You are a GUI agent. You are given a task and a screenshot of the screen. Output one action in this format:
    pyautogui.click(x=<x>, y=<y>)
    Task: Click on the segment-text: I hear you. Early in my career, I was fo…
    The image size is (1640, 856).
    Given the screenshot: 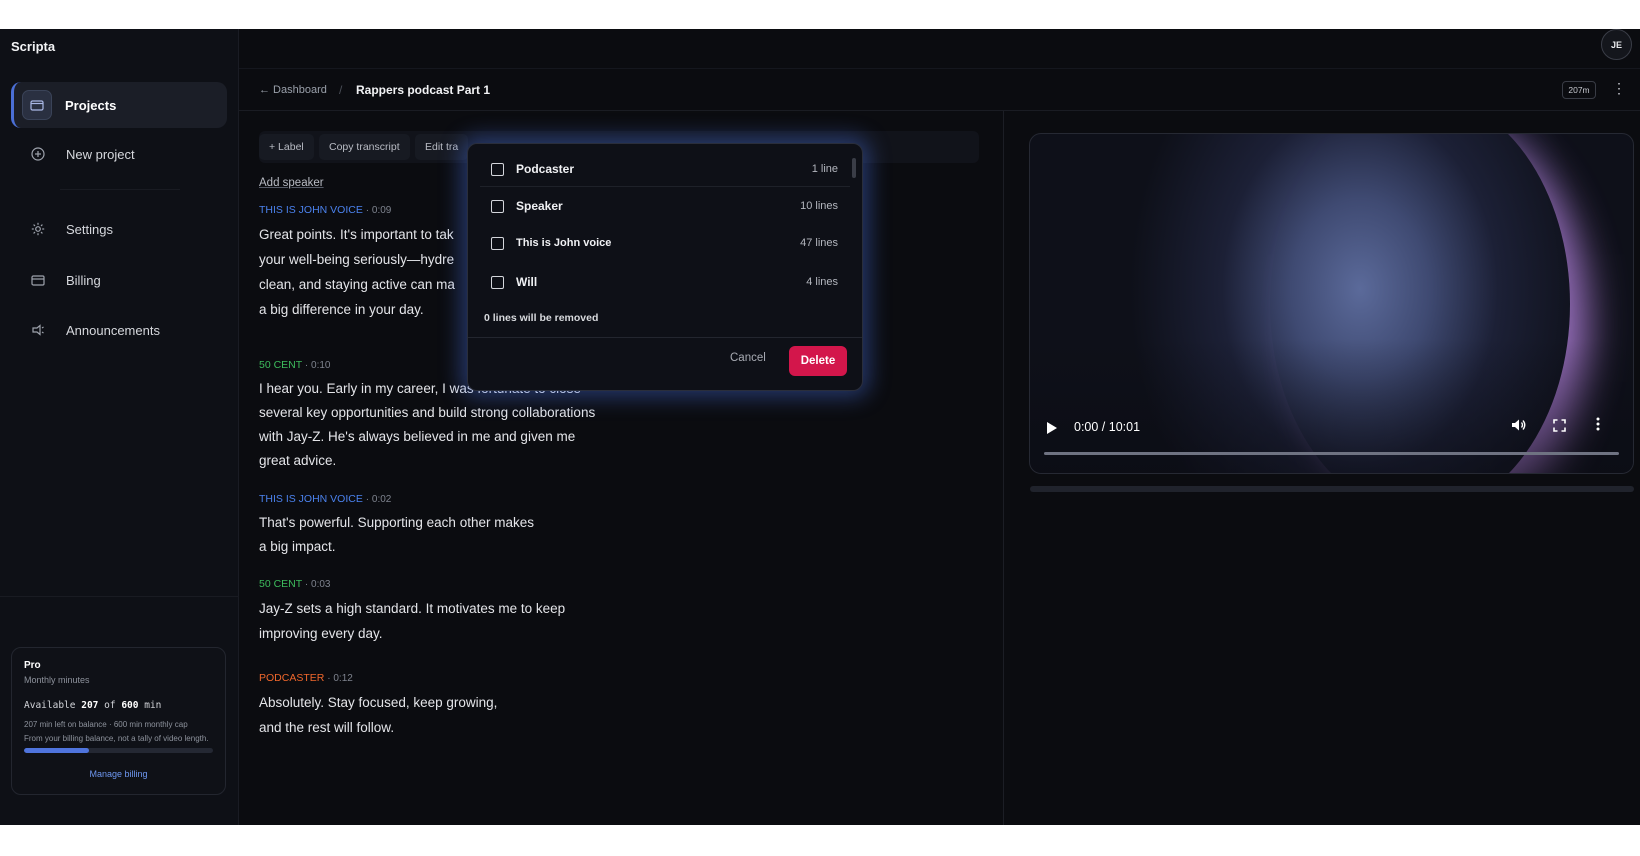 What is the action you would take?
    pyautogui.click(x=449, y=425)
    